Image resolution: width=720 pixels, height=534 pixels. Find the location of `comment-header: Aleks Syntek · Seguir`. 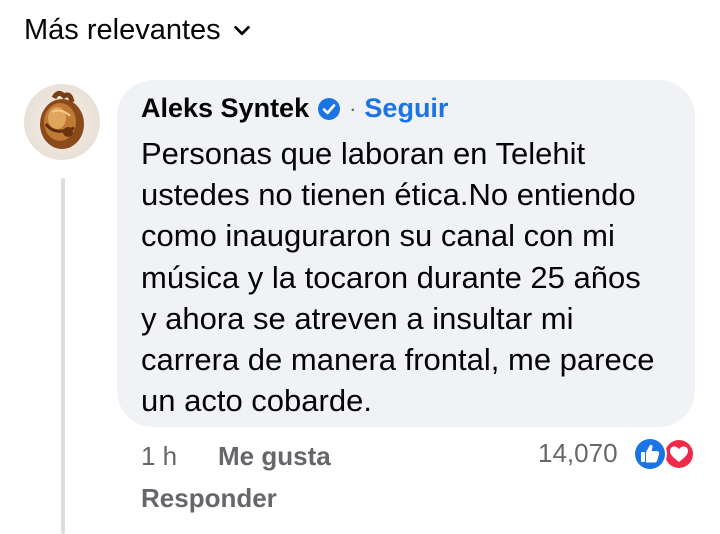

comment-header: Aleks Syntek · Seguir is located at coordinates (294, 108).